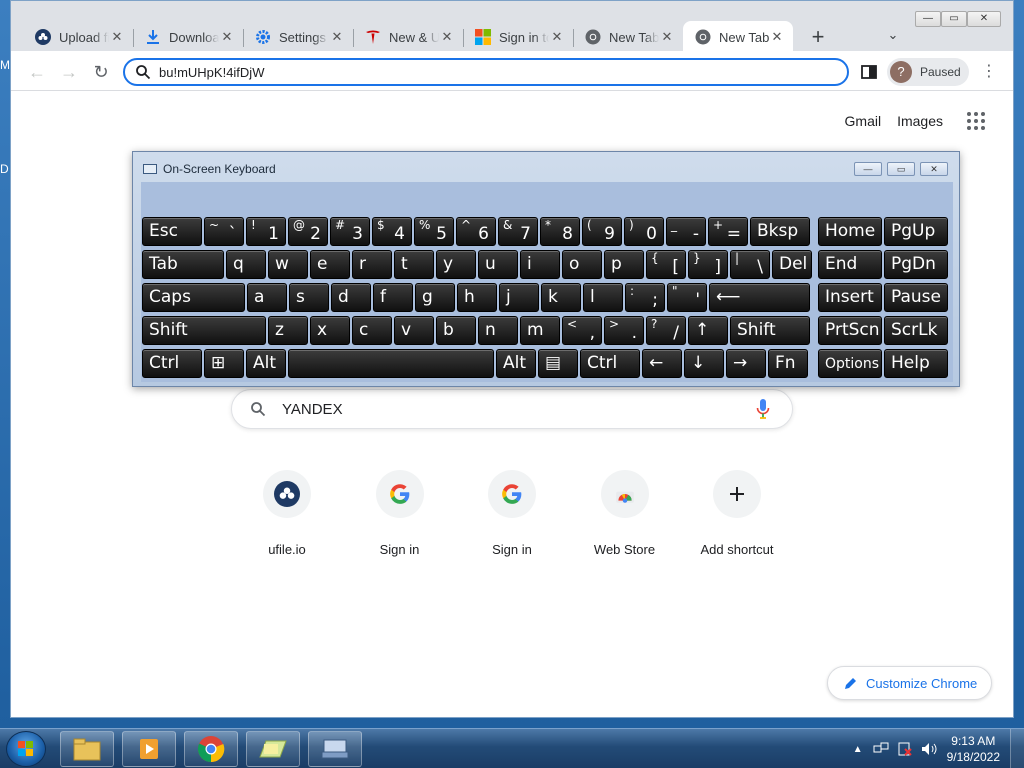 The width and height of the screenshot is (1024, 768). I want to click on osk-key: →, so click(746, 363).